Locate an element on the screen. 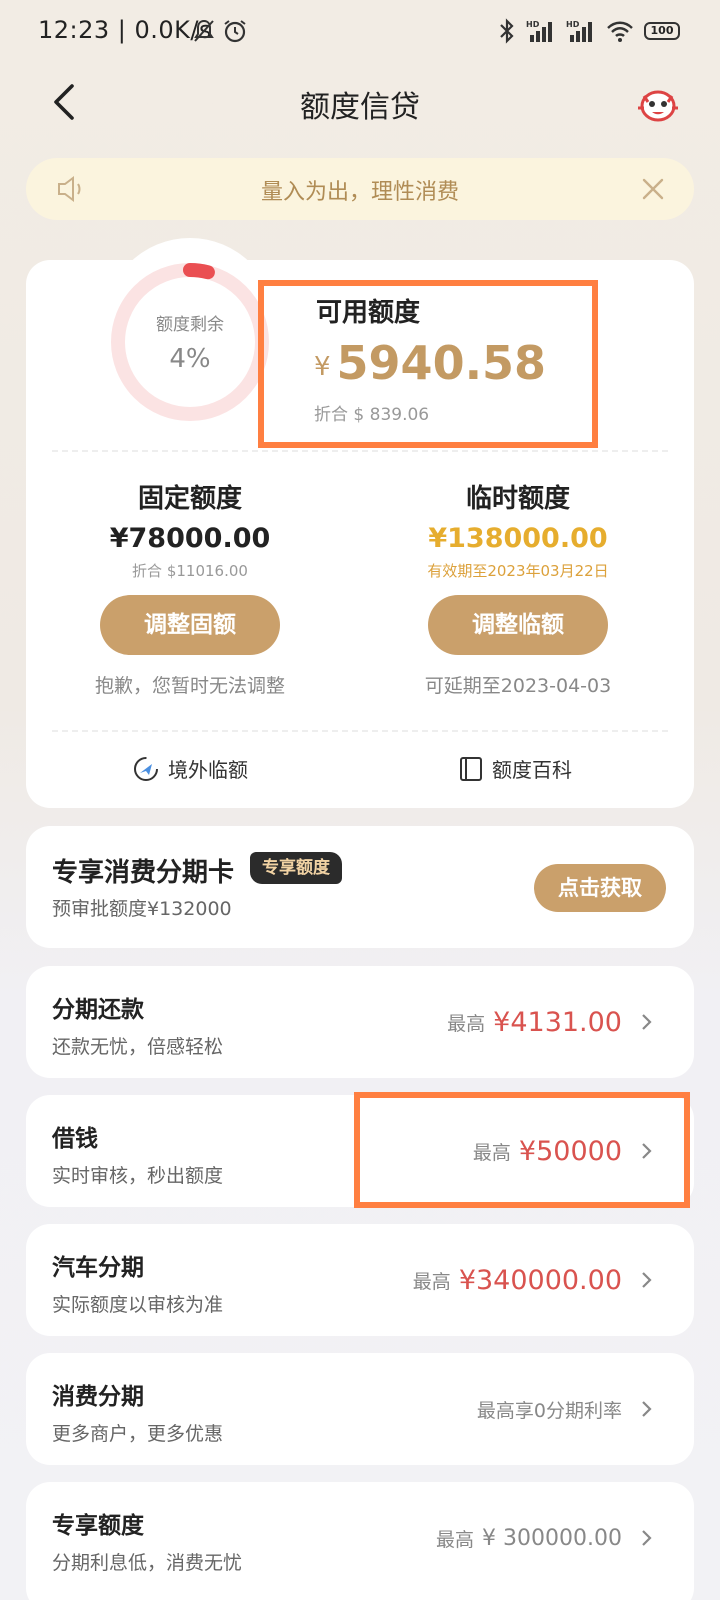 This screenshot has height=1600, width=720. list-item-exclusive-credit: 专享额度 分期利息低，消费无忧 最高 ¥ 300000.00 is located at coordinates (360, 1541).